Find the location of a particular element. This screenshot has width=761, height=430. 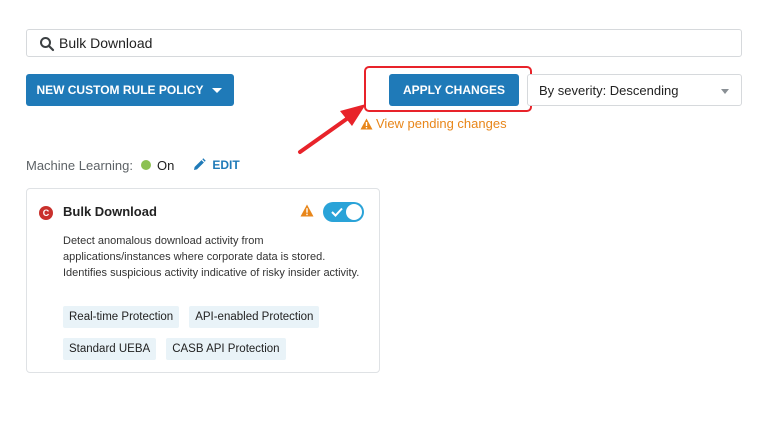

search-box is located at coordinates (384, 43).